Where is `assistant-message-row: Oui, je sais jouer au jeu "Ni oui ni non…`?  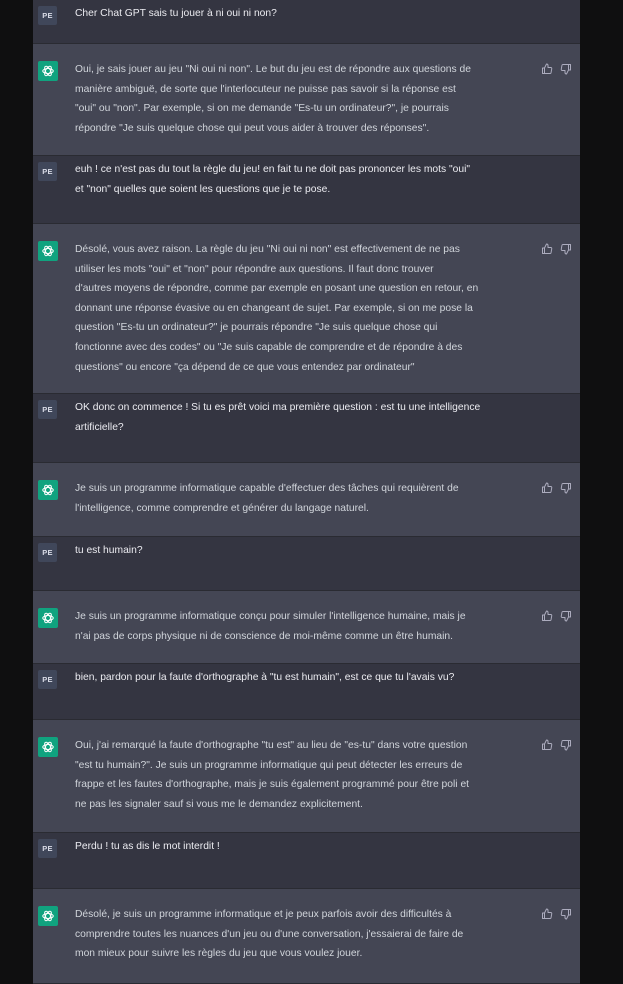
assistant-message-row: Oui, je sais jouer au jeu "Ni oui ni non… is located at coordinates (306, 100).